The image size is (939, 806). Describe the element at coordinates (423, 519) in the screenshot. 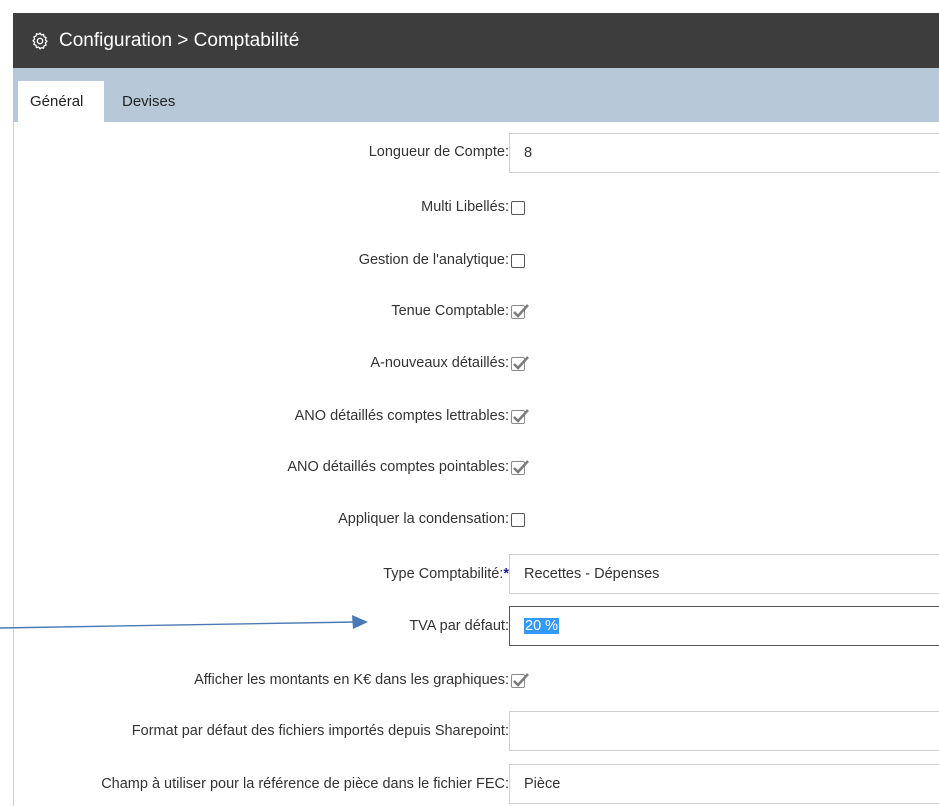

I see `condensation-label: Appliquer la condensation:` at that location.